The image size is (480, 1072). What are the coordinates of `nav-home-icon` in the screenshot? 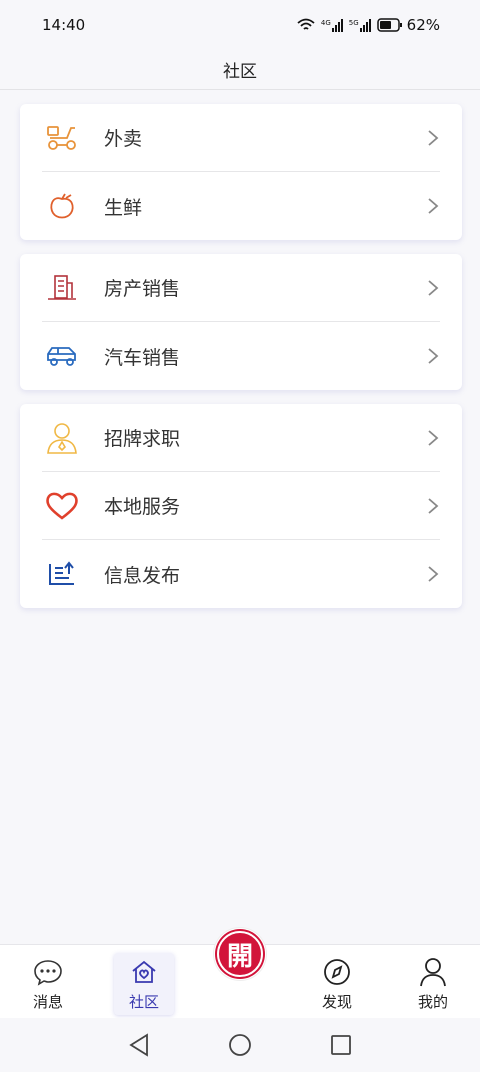 It's located at (240, 1045).